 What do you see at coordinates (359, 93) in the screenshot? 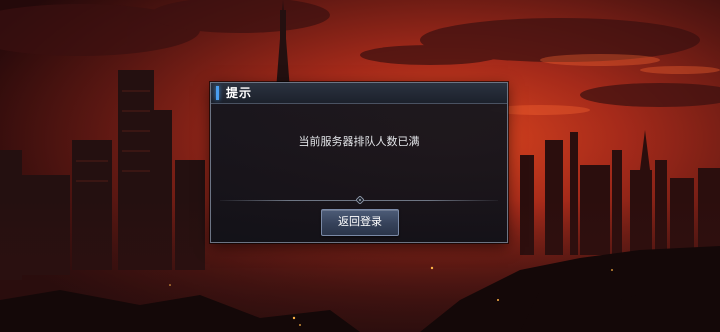
I see `dialog-header: 提示` at bounding box center [359, 93].